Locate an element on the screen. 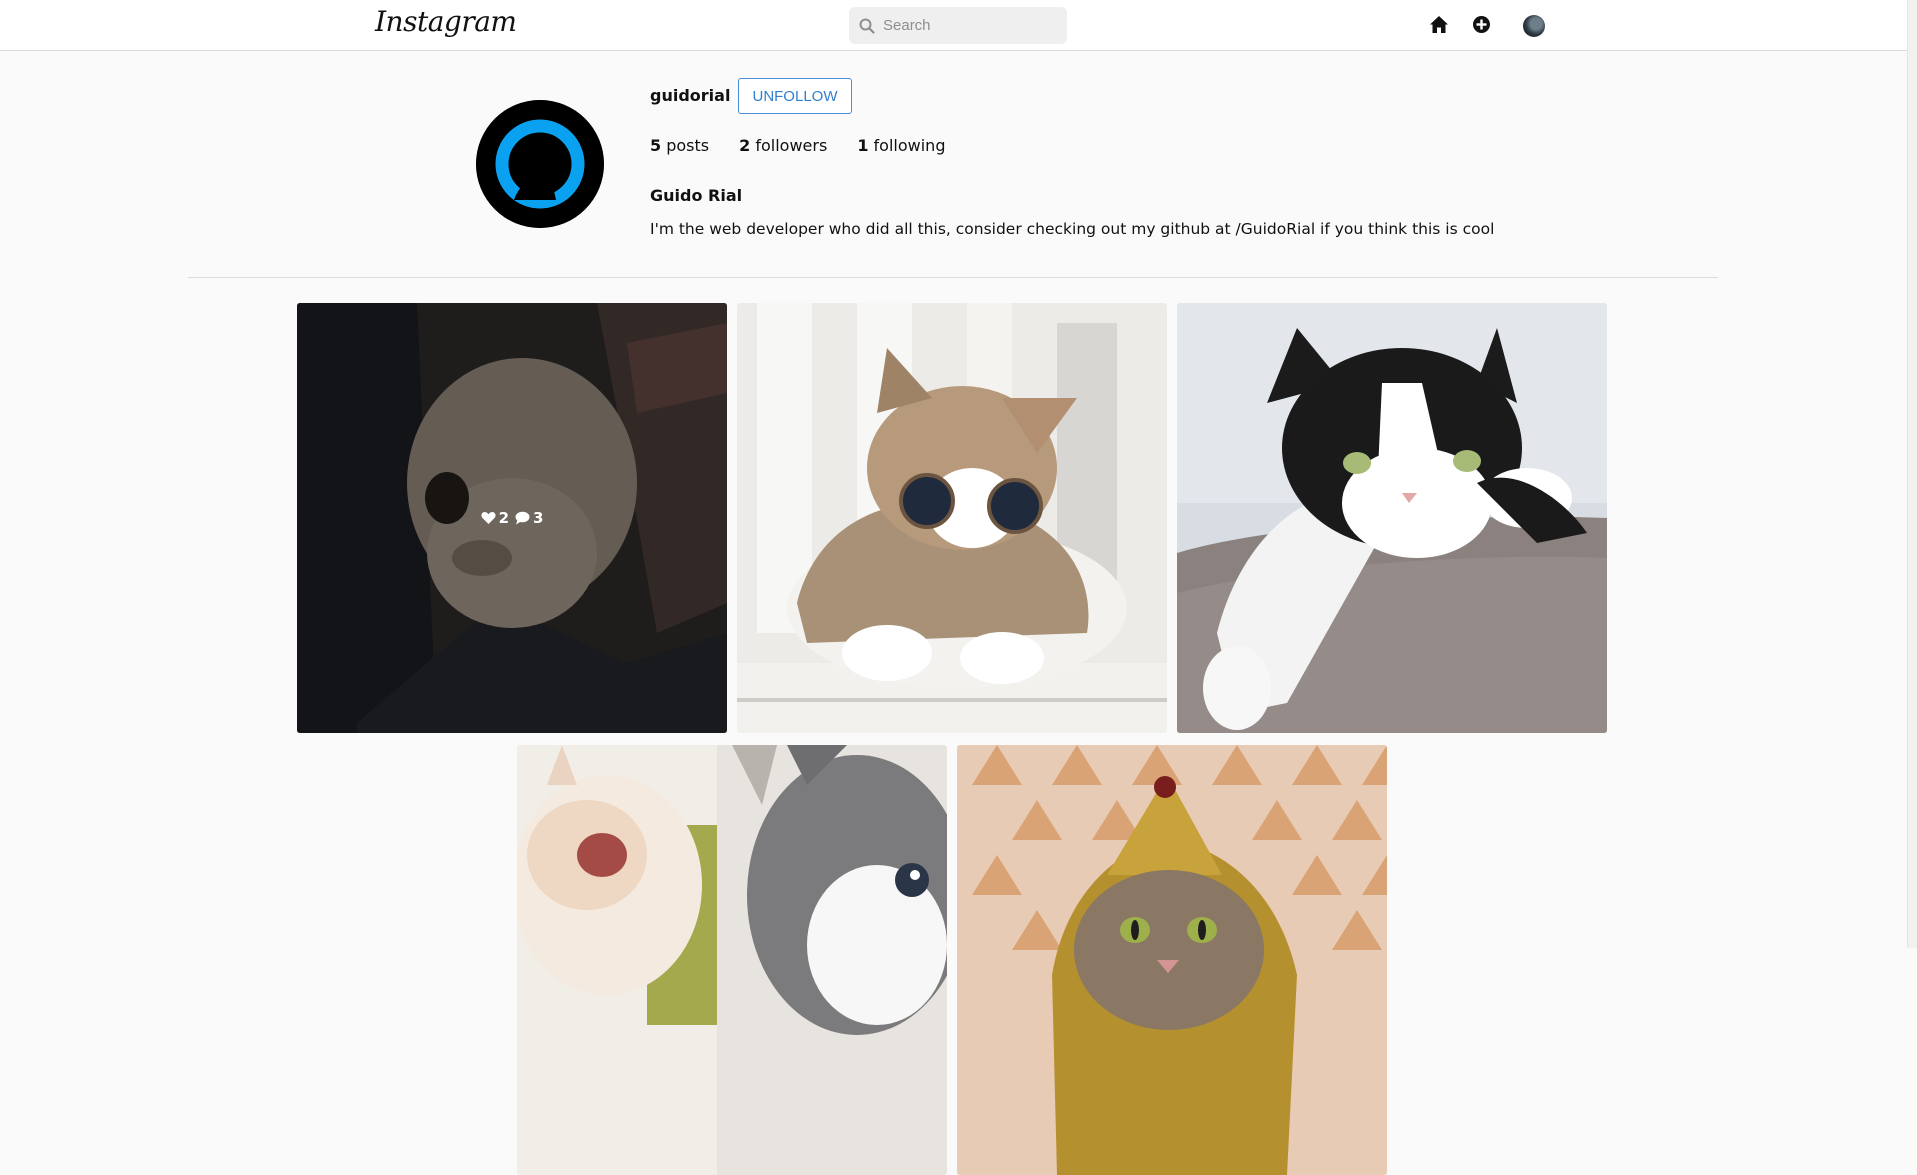 Image resolution: width=1917 pixels, height=1175 pixels. comments-metric: 3 is located at coordinates (529, 518).